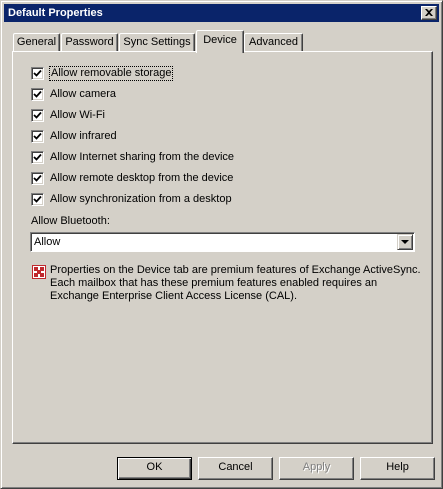  I want to click on tab-label: Password, so click(89, 42).